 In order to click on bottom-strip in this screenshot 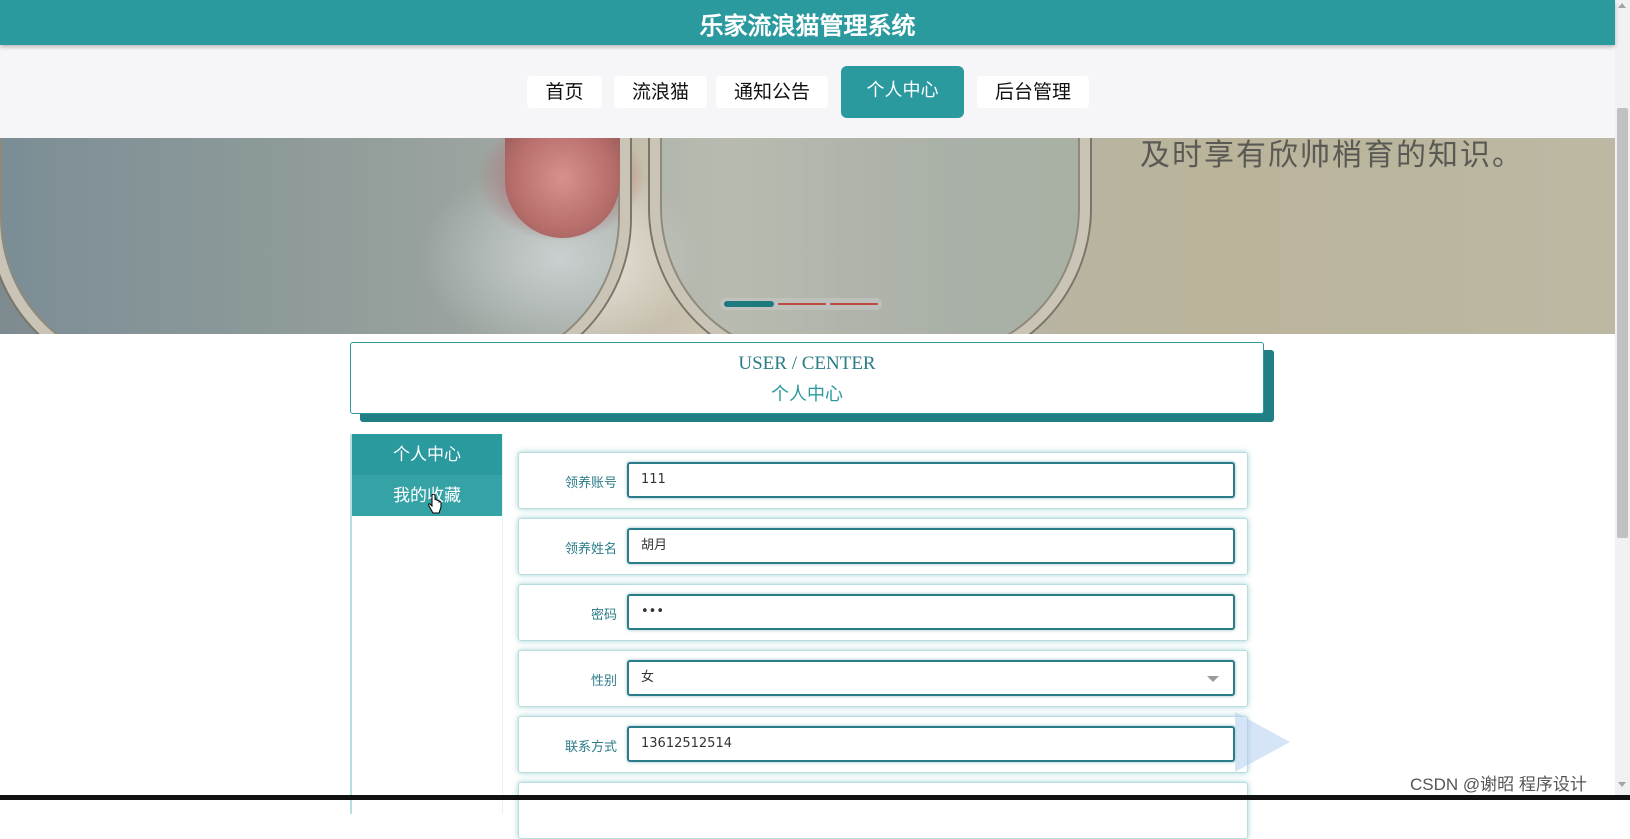, I will do `click(815, 797)`.